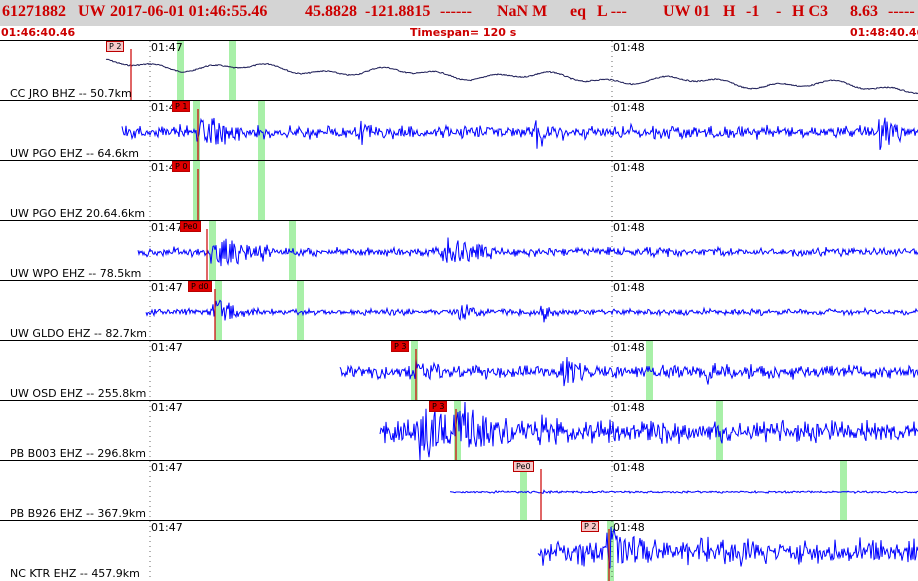 This screenshot has width=918, height=581. Describe the element at coordinates (75, 153) in the screenshot. I see `station-label: UW PGO EHZ -- 64.6km` at that location.